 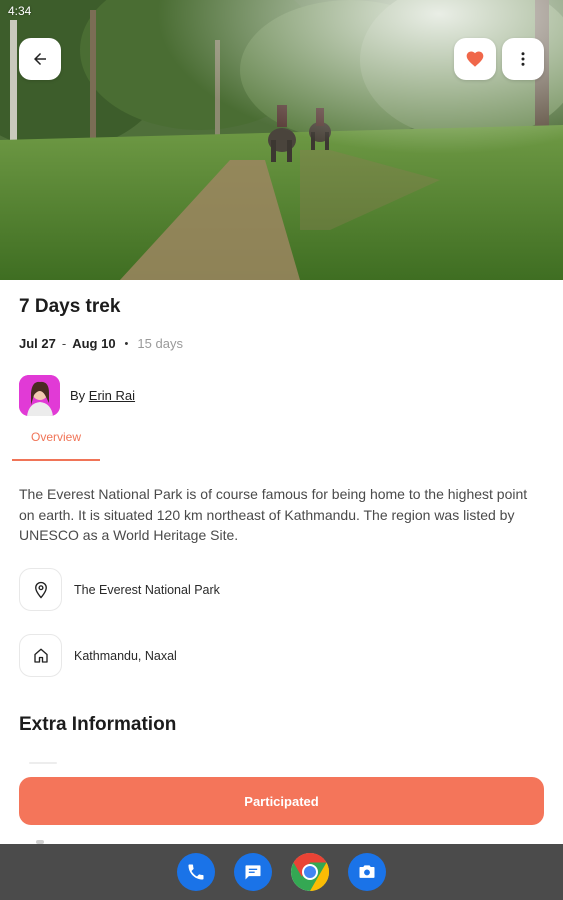 I want to click on more-options-button, so click(x=523, y=59).